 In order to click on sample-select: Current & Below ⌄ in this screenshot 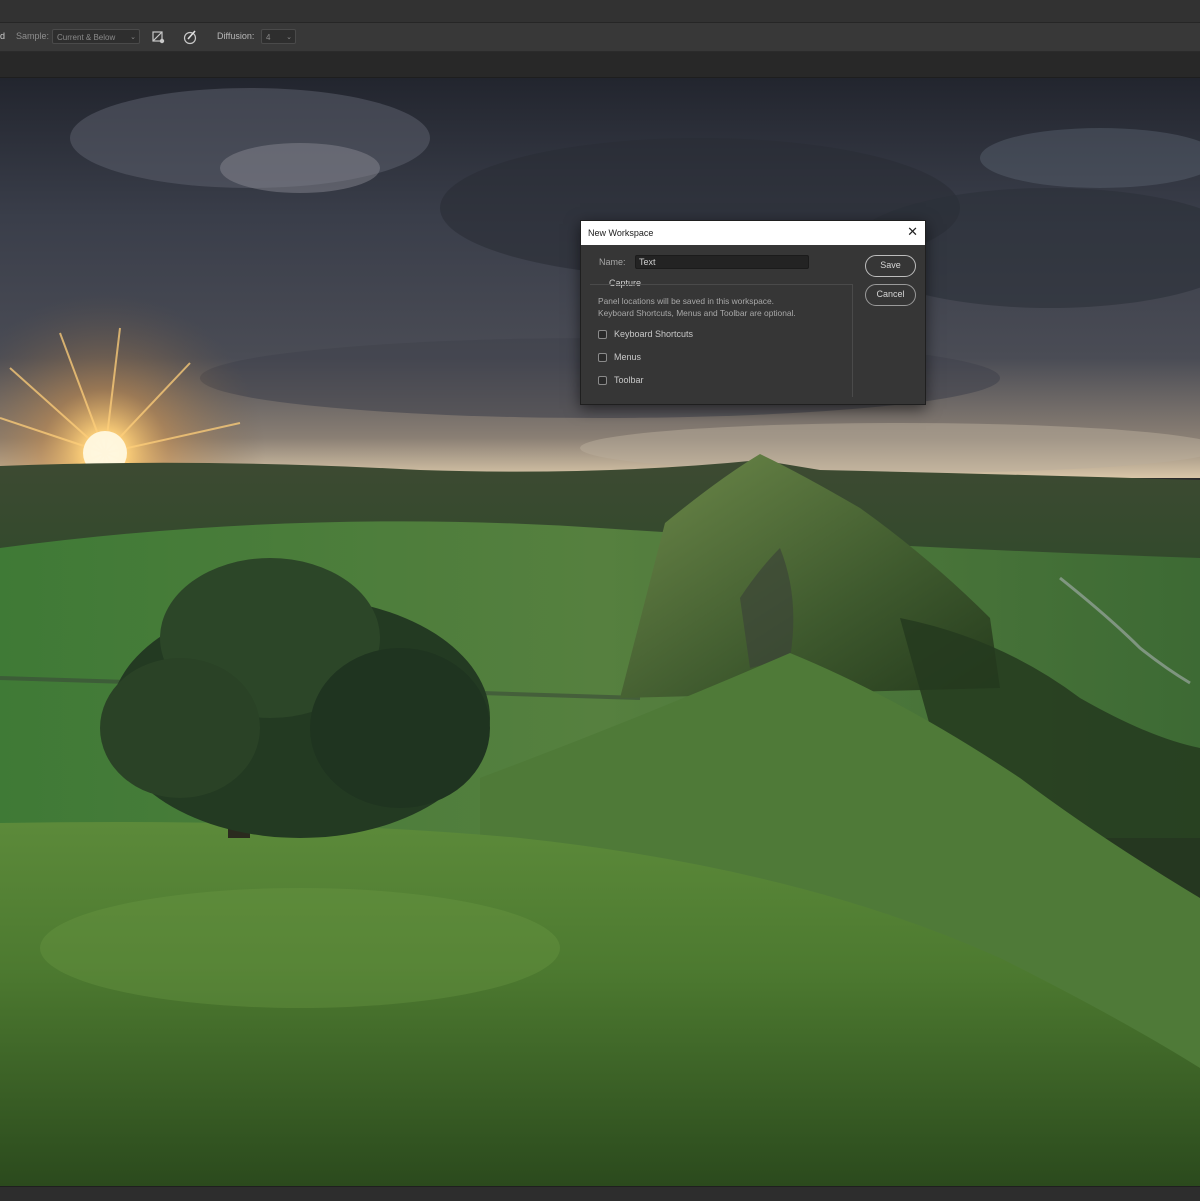, I will do `click(96, 36)`.